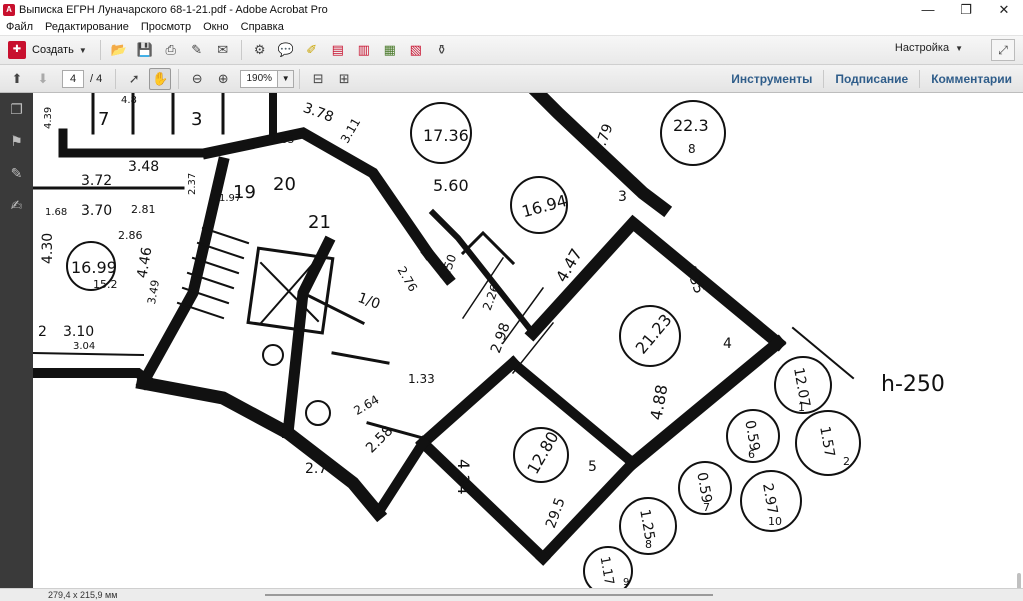 Image resolution: width=1023 pixels, height=601 pixels. Describe the element at coordinates (350, 131) in the screenshot. I see `dimension-label: 3.11` at that location.